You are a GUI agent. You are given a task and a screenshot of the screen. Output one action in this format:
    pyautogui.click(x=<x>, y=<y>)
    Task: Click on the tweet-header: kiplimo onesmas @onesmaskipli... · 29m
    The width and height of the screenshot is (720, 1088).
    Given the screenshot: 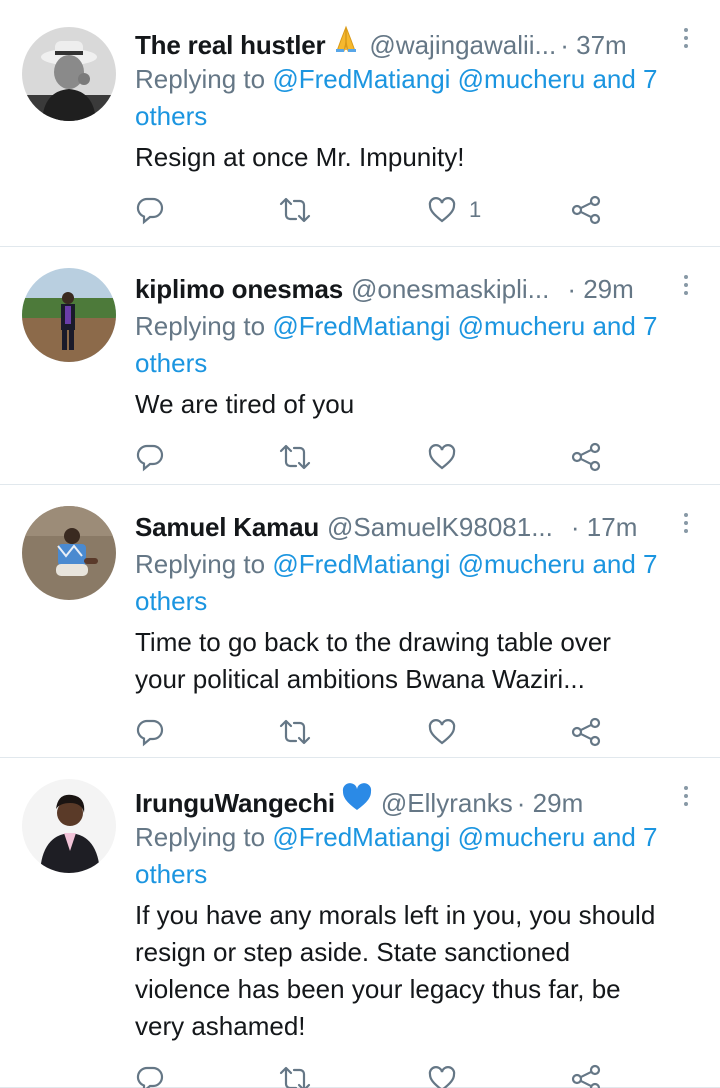 What is the action you would take?
    pyautogui.click(x=420, y=289)
    